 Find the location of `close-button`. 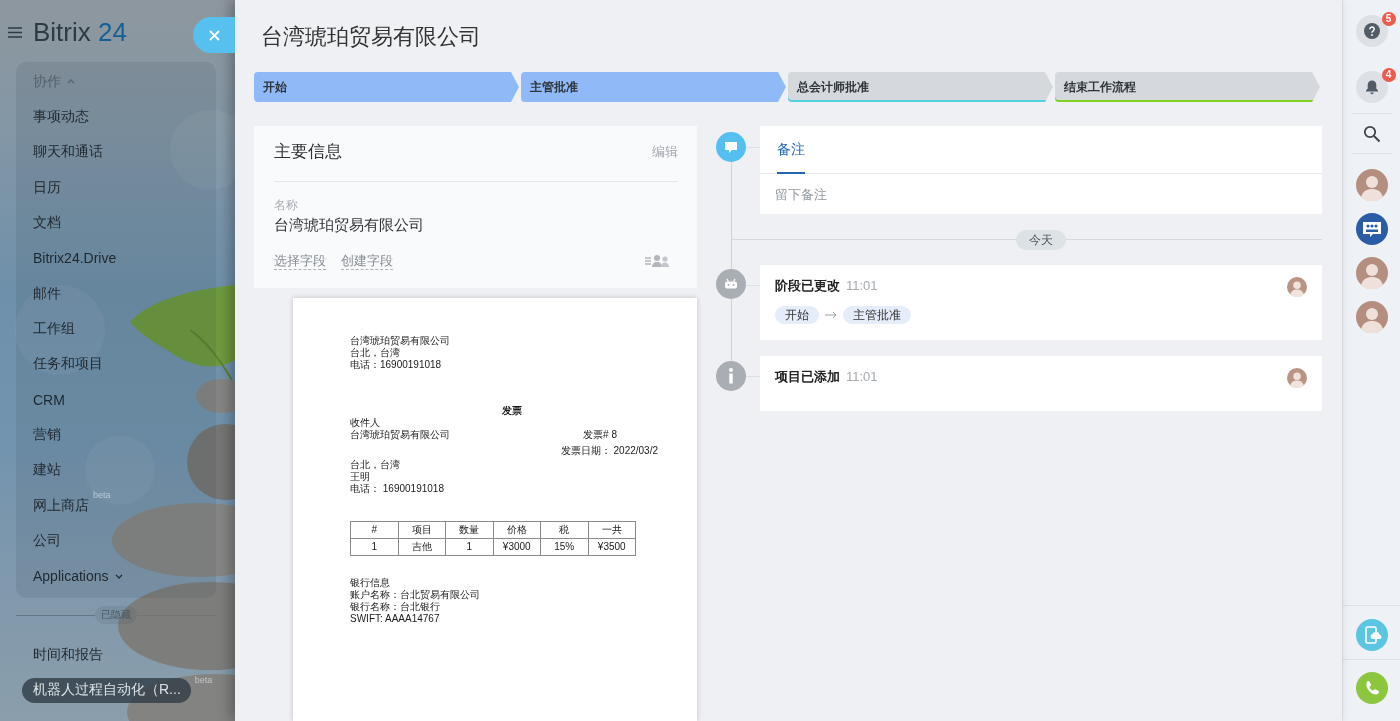

close-button is located at coordinates (214, 35).